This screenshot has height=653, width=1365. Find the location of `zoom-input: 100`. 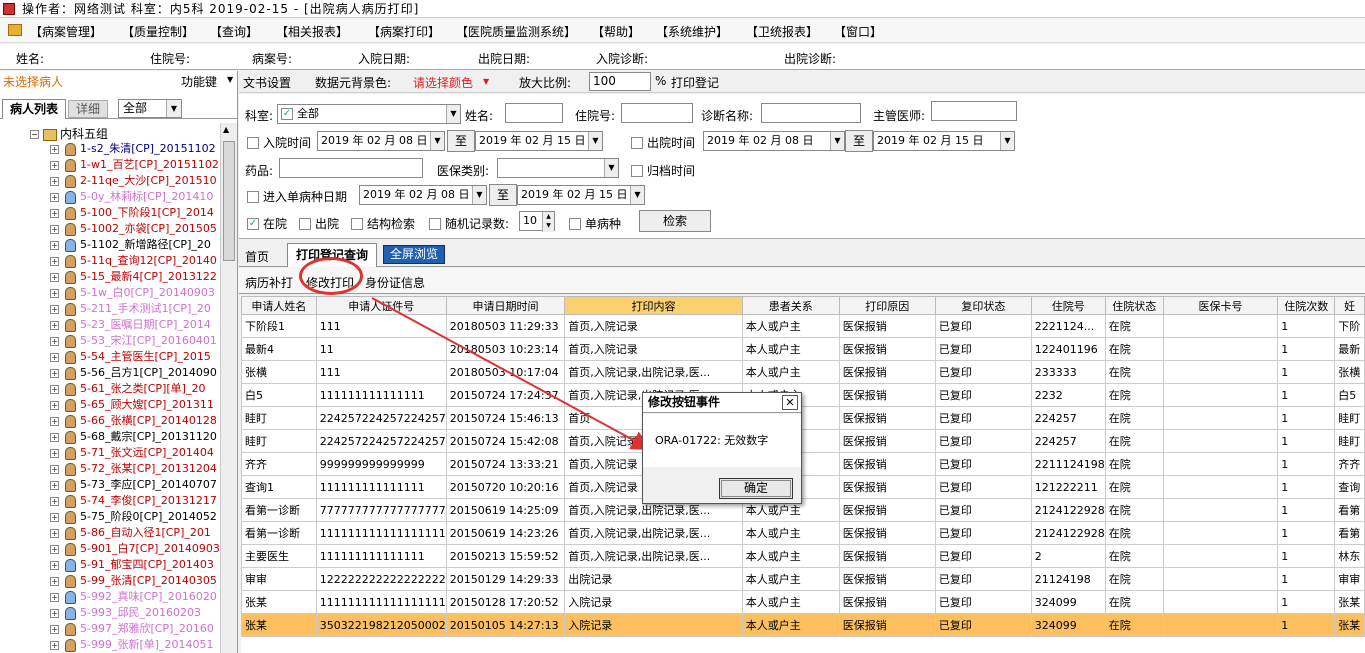

zoom-input: 100 is located at coordinates (620, 81).